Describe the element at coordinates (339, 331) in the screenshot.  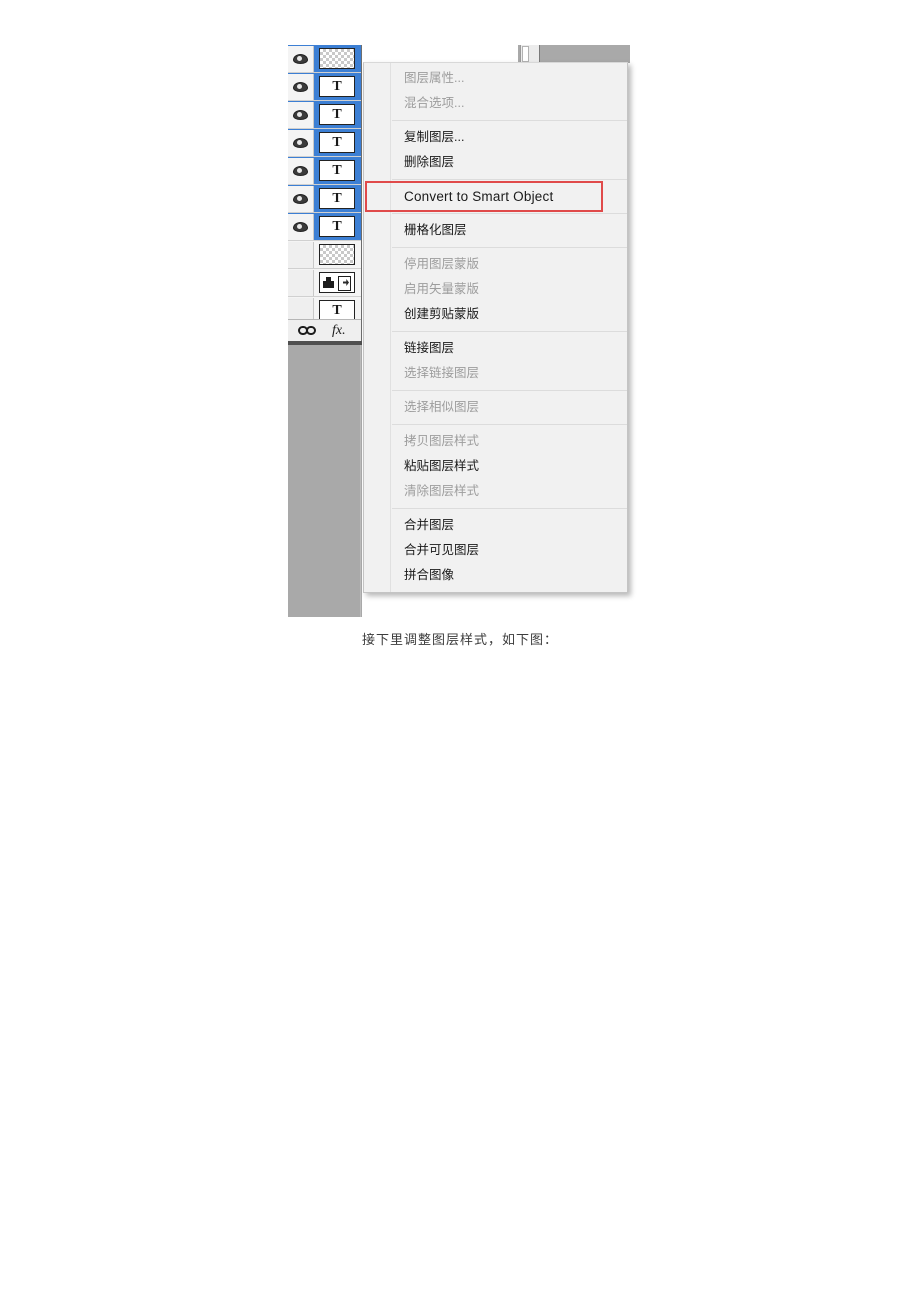
I see `fx-icon: fx` at that location.